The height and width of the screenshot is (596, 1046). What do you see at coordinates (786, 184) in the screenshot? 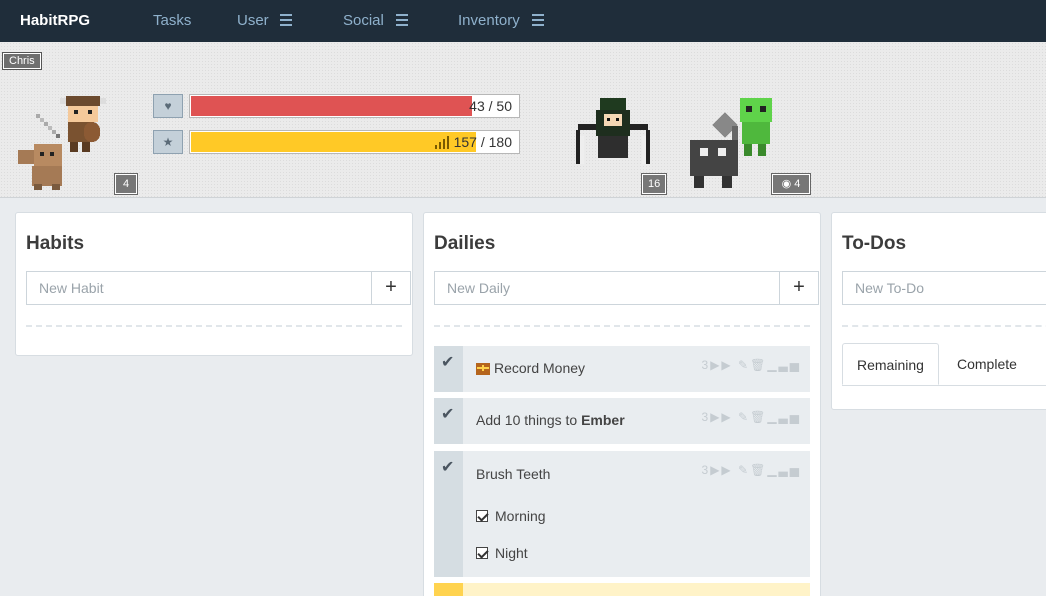
I see `clock-icon: ◉` at bounding box center [786, 184].